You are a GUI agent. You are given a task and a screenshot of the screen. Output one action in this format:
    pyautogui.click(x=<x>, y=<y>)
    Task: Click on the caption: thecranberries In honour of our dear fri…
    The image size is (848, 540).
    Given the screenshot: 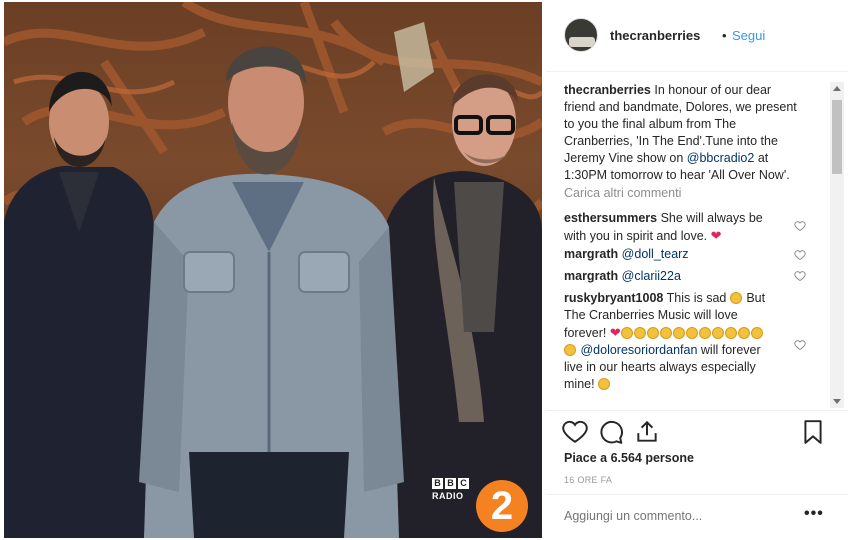 What is the action you would take?
    pyautogui.click(x=684, y=133)
    